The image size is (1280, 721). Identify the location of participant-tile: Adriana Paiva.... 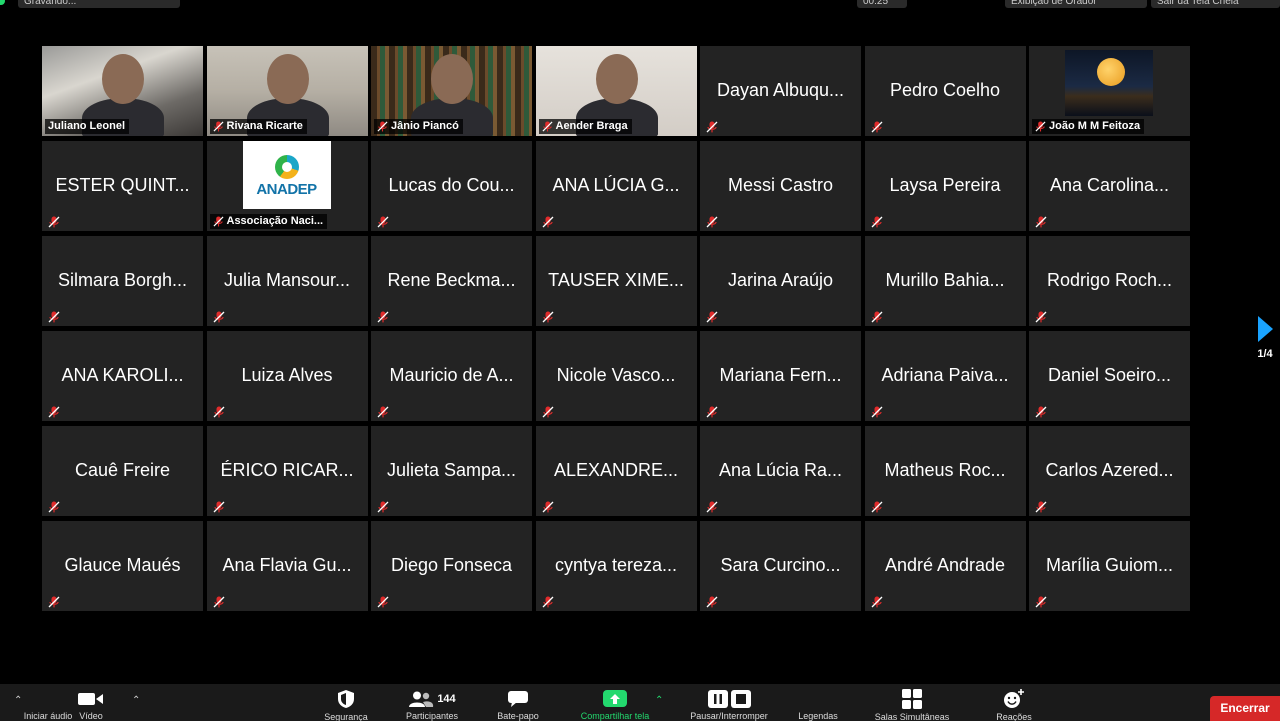
(945, 376).